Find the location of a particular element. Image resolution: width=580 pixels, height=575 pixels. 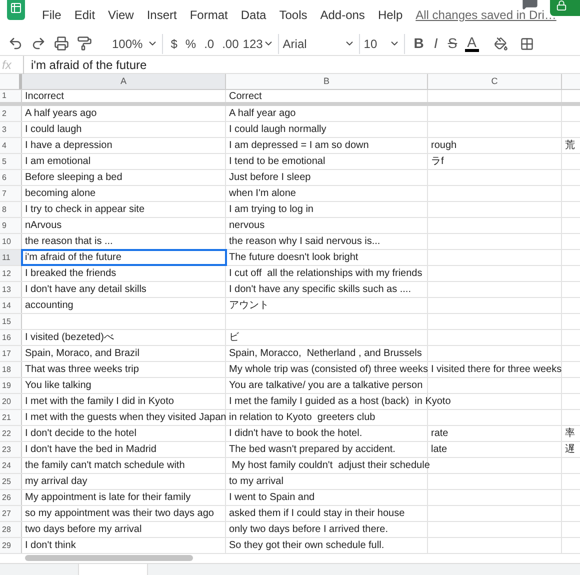

menu-item: Edit is located at coordinates (85, 15).